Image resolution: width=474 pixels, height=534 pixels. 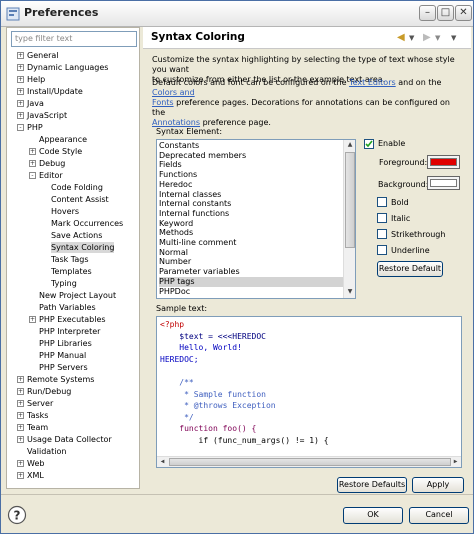 What do you see at coordinates (251, 272) in the screenshot?
I see `syntax-item: Parameter variables` at bounding box center [251, 272].